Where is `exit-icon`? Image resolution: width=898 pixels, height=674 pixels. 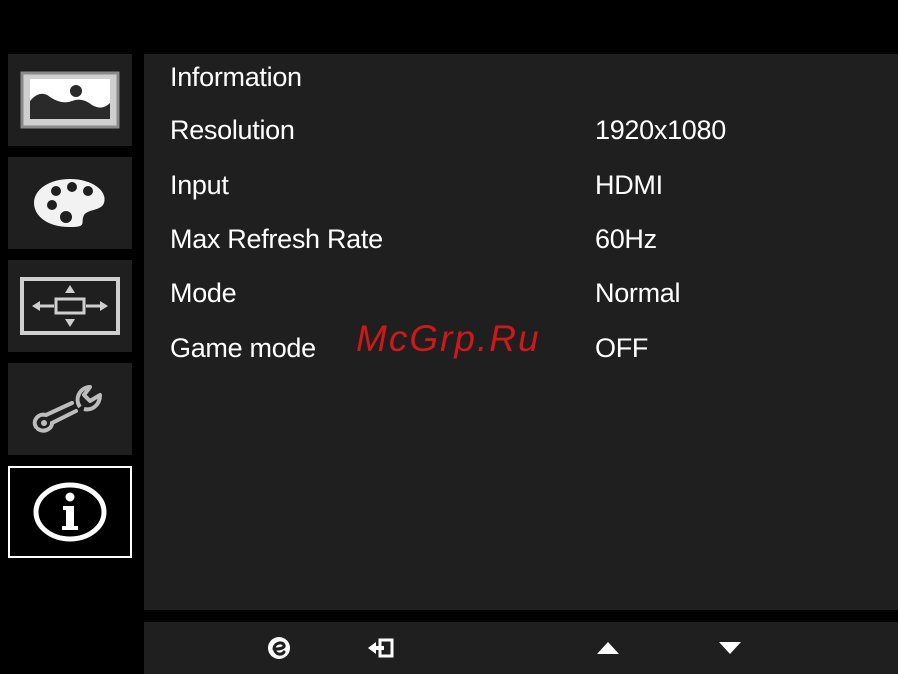 exit-icon is located at coordinates (381, 648).